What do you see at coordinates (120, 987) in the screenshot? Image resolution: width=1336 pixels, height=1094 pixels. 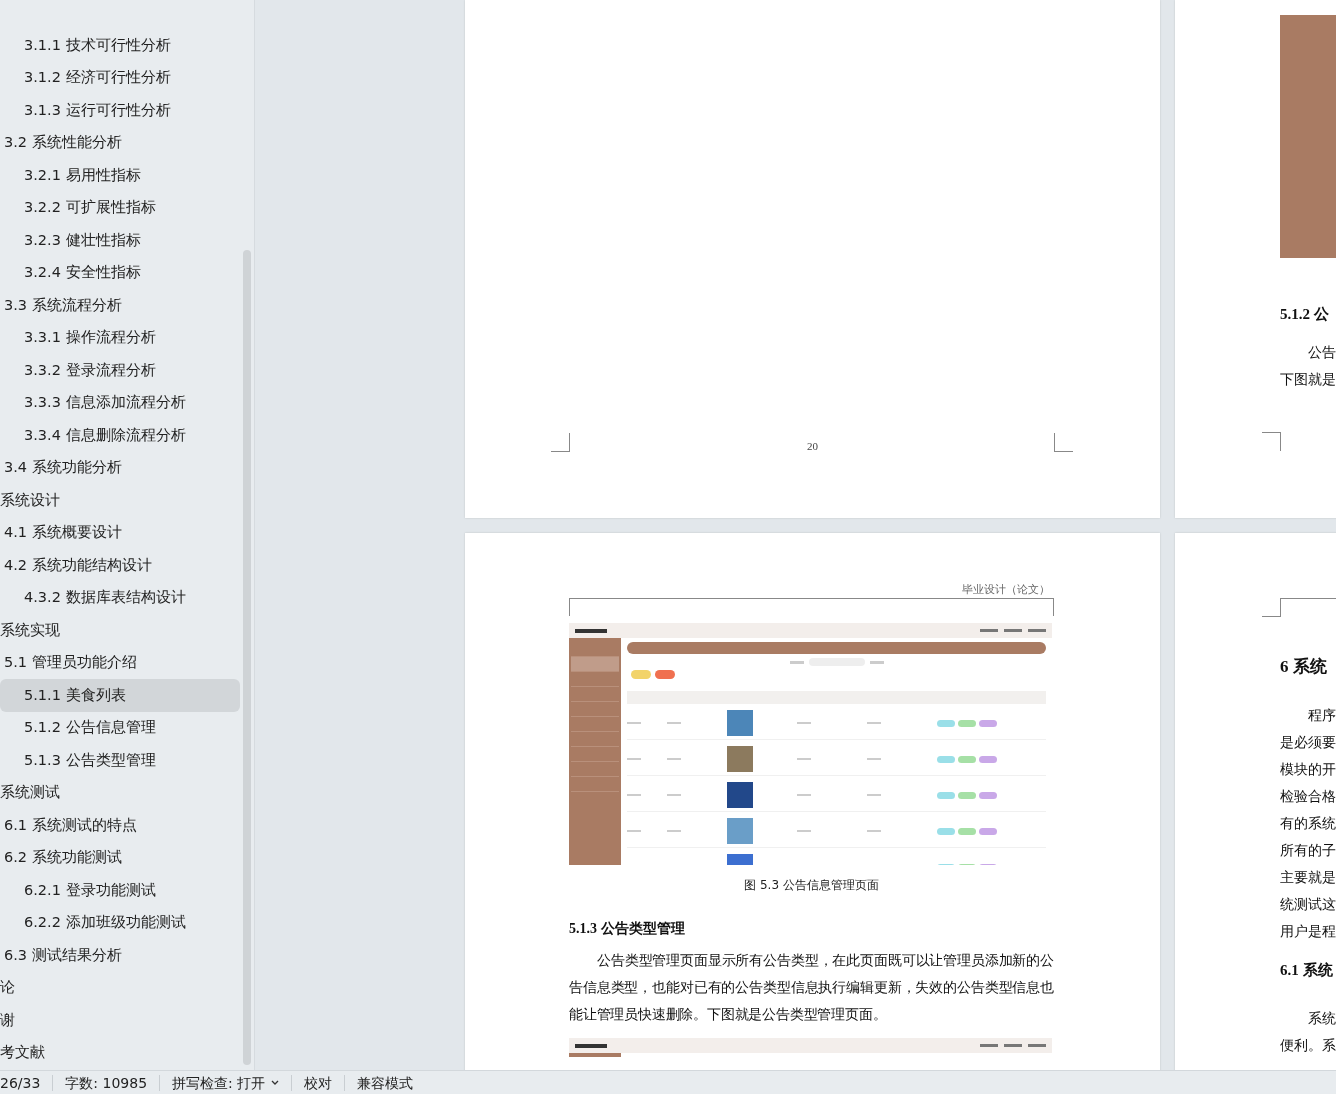 I see `outline-item: 论` at bounding box center [120, 987].